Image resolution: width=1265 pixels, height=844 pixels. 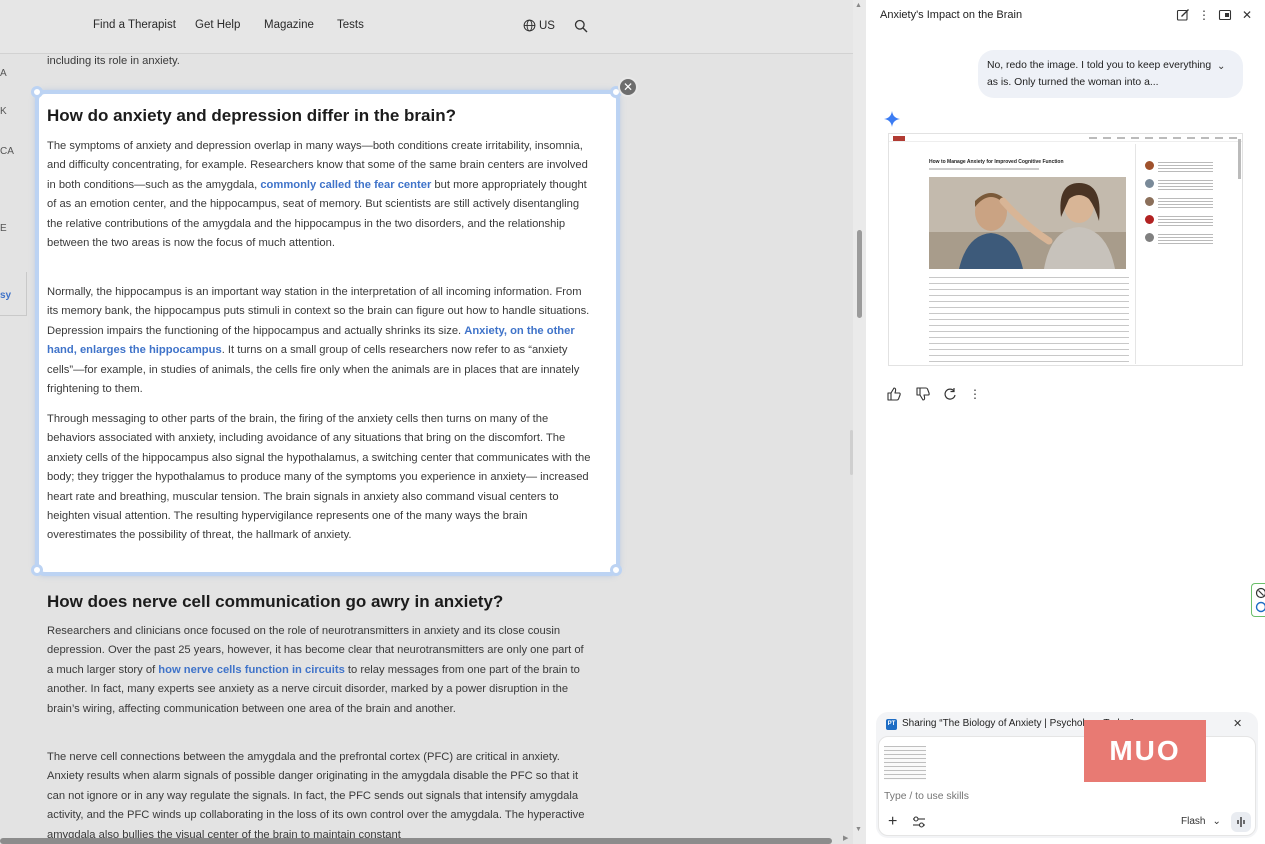 What do you see at coordinates (1237, 723) in the screenshot?
I see `stop-sharing-icon: ✕` at bounding box center [1237, 723].